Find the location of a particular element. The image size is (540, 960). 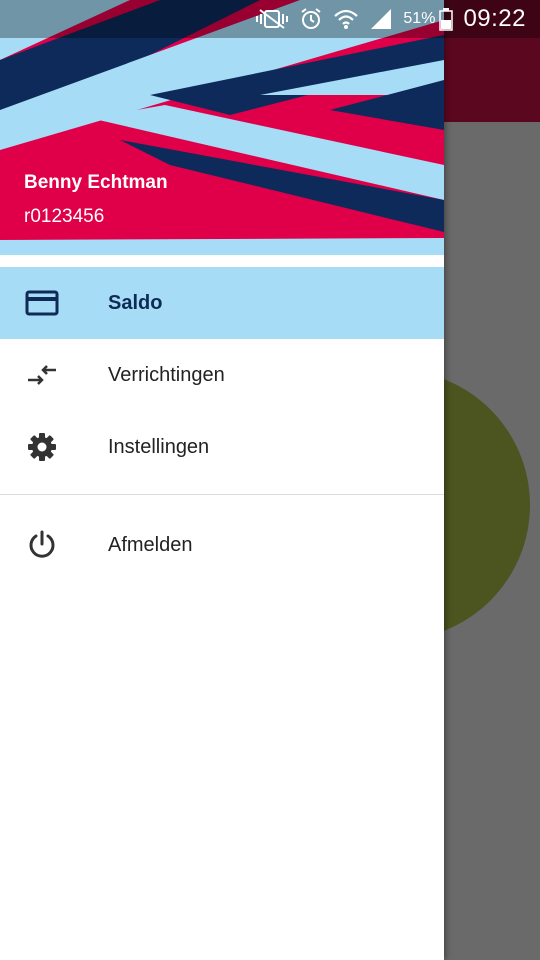

menu-item-label: Verrichtingen is located at coordinates (166, 374).